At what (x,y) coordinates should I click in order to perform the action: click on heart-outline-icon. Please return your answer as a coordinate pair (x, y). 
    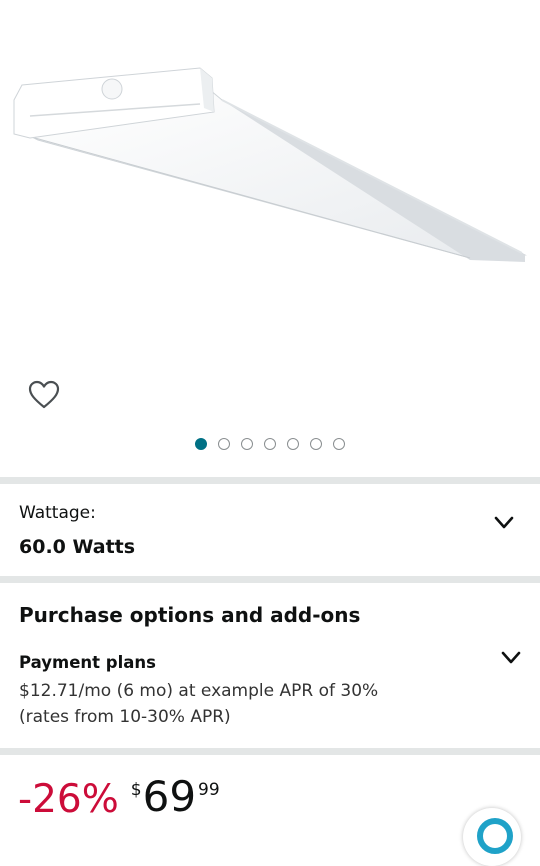
    Looking at the image, I should click on (44, 395).